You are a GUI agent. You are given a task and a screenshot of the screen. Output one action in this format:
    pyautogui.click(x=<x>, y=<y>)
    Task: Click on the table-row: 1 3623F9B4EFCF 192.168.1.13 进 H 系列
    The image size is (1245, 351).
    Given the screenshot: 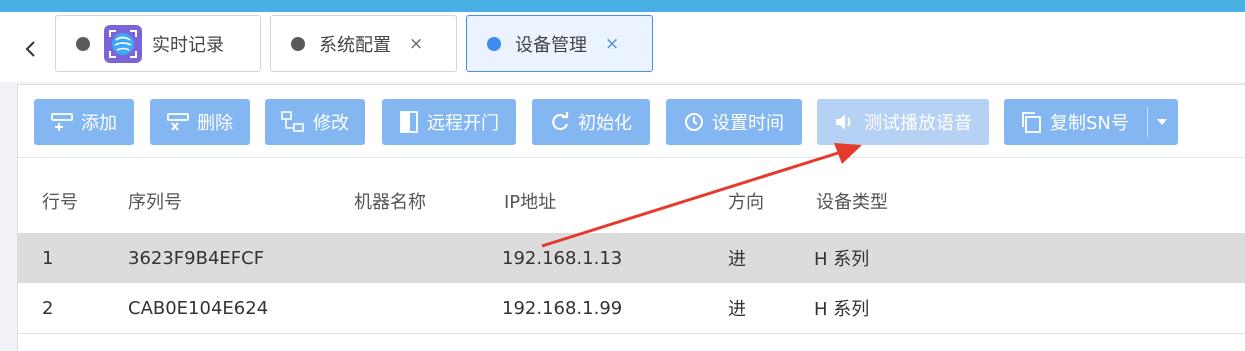 What is the action you would take?
    pyautogui.click(x=631, y=258)
    